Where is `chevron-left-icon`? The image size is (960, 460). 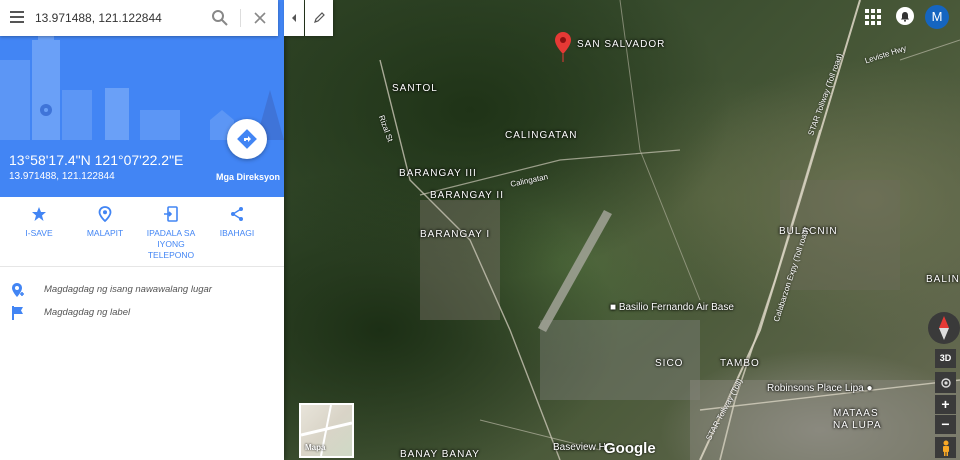 chevron-left-icon is located at coordinates (294, 18).